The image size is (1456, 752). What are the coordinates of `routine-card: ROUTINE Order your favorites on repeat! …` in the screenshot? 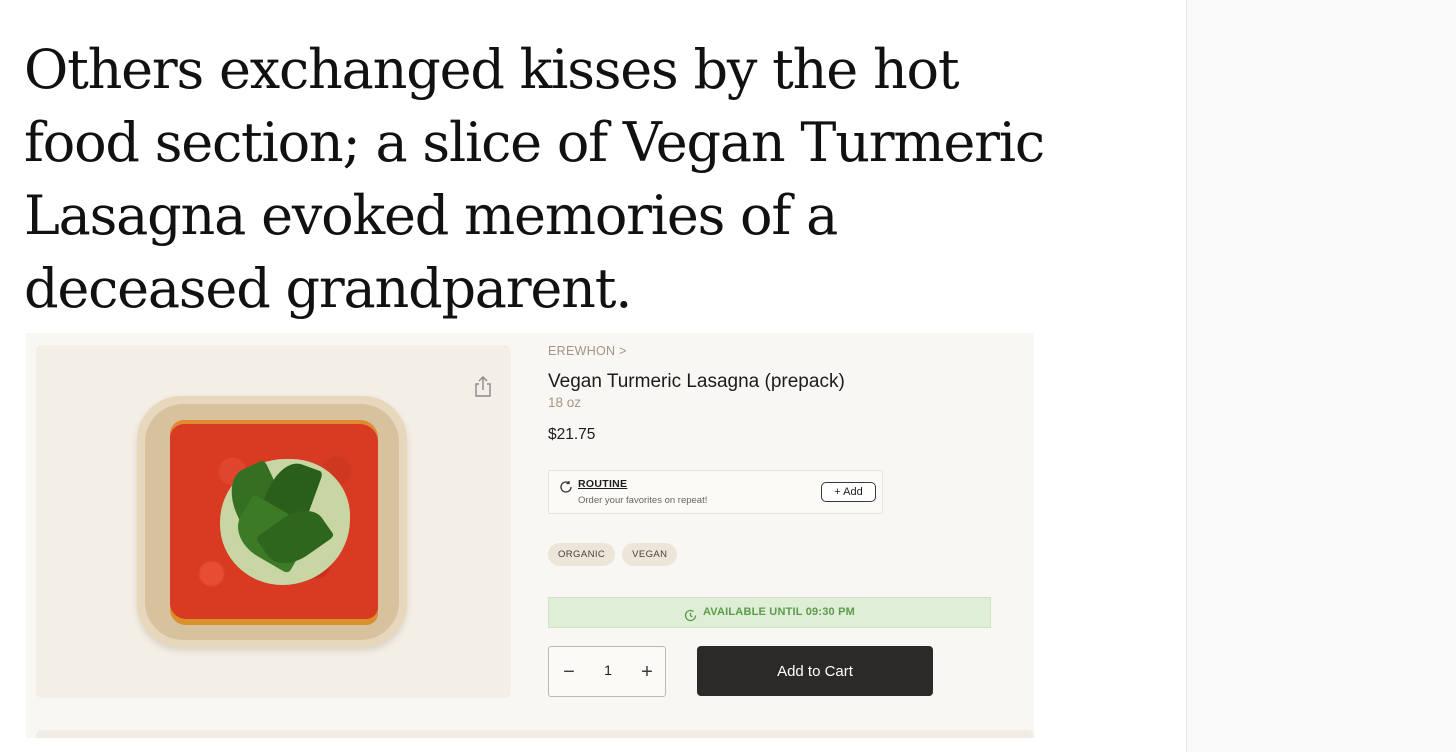 It's located at (715, 492).